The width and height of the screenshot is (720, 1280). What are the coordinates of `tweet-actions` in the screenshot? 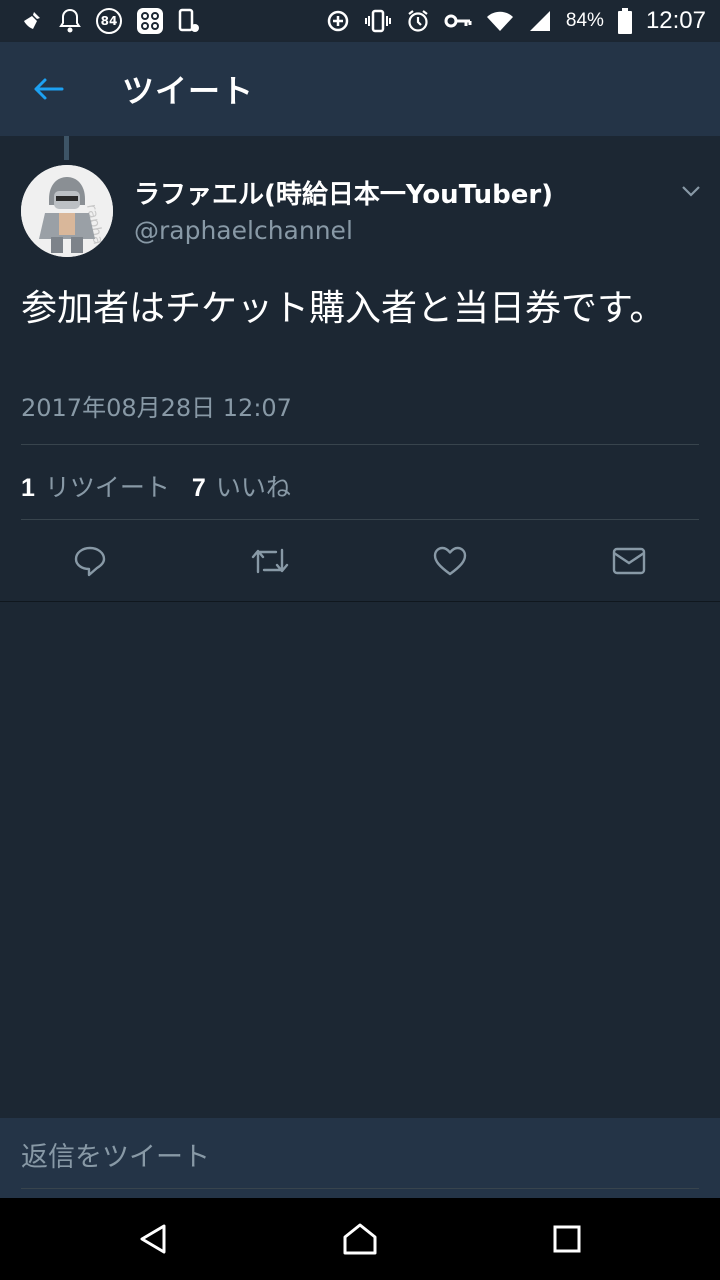 It's located at (360, 561).